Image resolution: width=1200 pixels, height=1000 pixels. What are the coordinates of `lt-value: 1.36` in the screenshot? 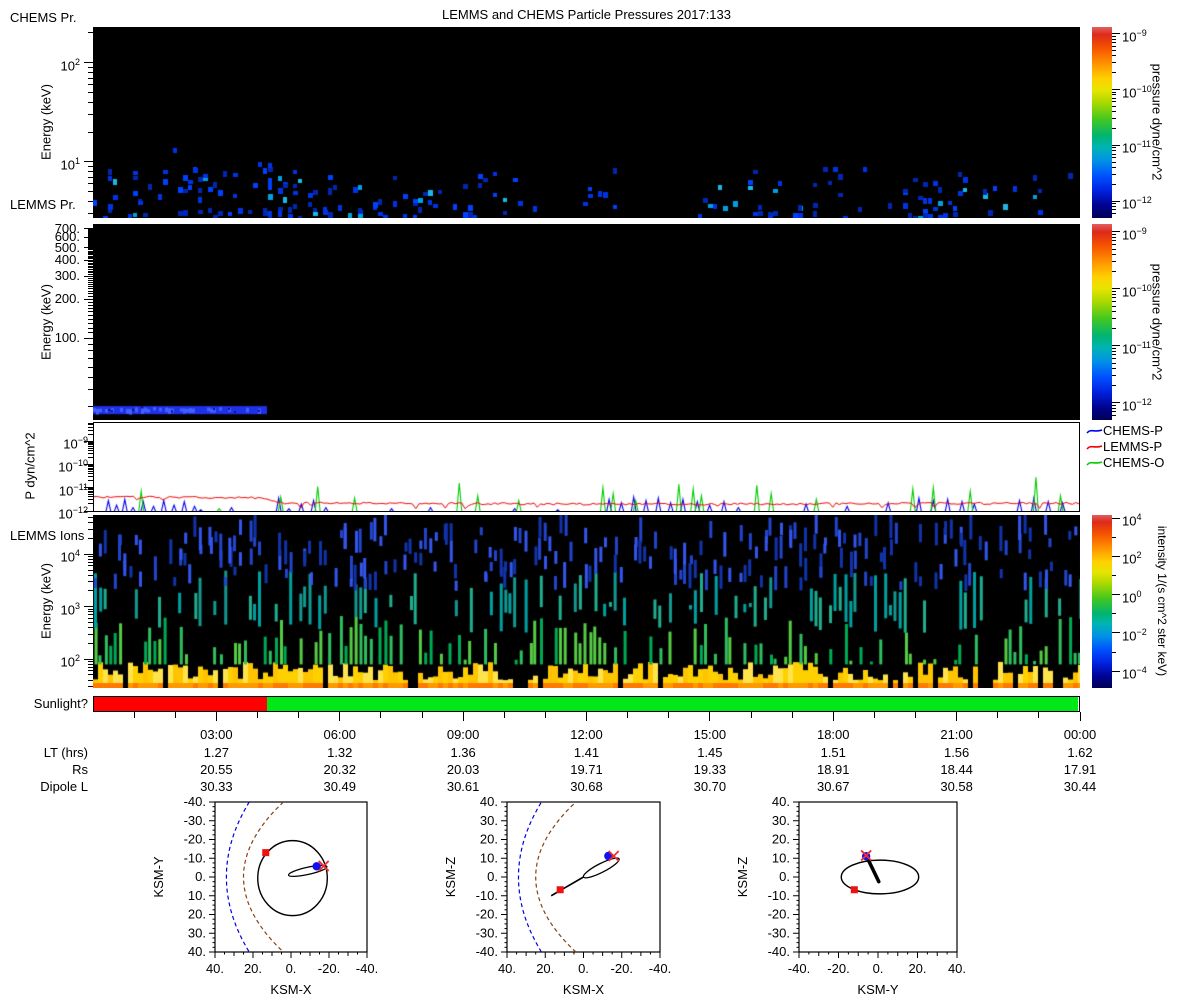 It's located at (463, 752).